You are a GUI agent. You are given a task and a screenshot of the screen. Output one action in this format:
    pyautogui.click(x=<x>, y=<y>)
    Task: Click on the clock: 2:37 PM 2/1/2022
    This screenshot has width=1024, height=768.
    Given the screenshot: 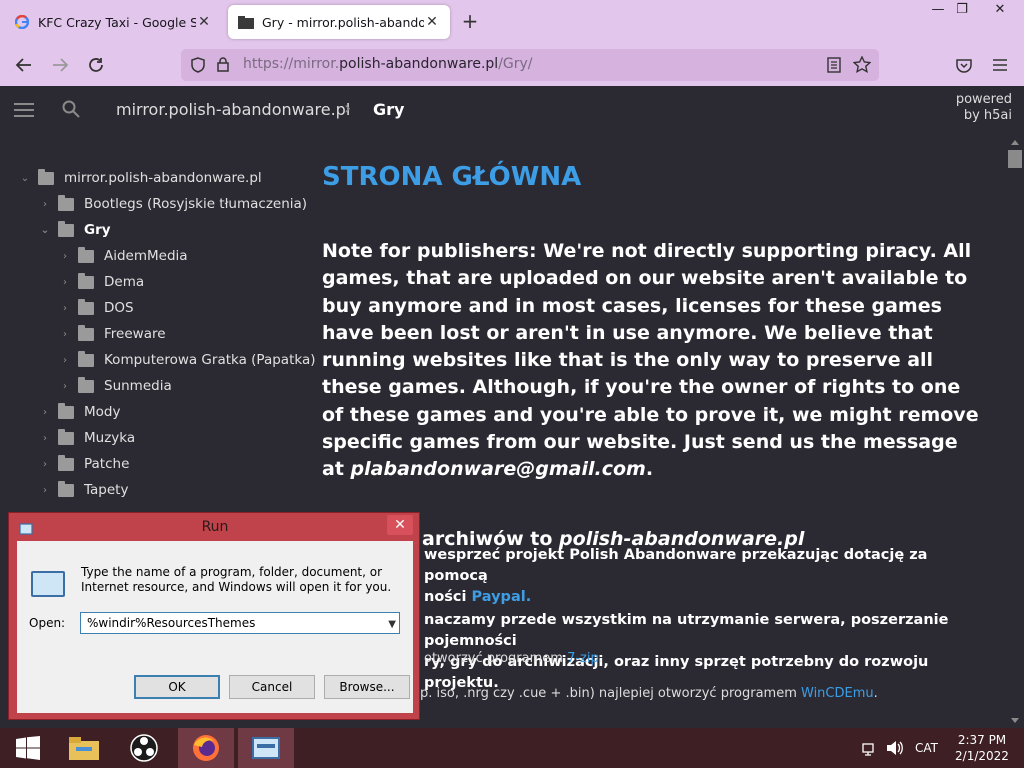 What is the action you would take?
    pyautogui.click(x=982, y=748)
    